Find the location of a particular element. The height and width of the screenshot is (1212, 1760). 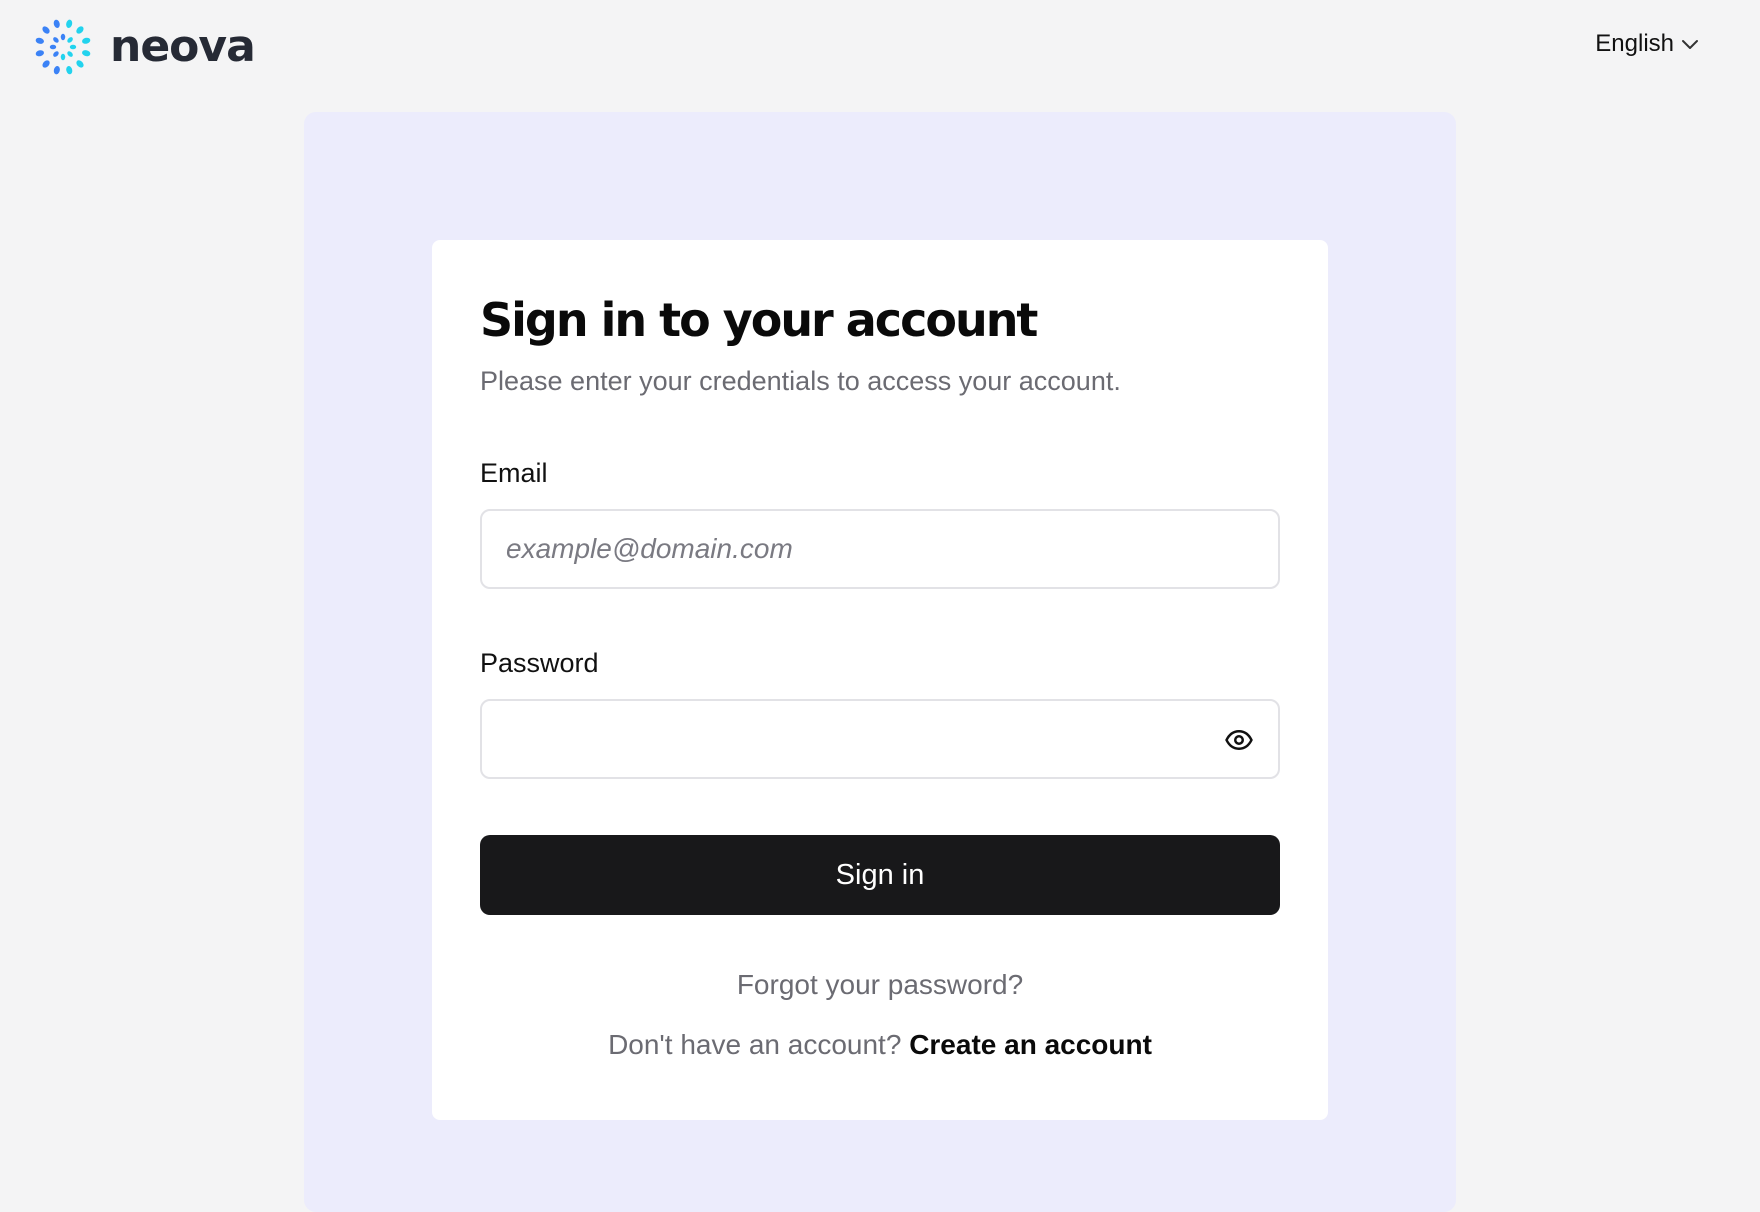

create-account-link: Create an account is located at coordinates (1030, 1044).